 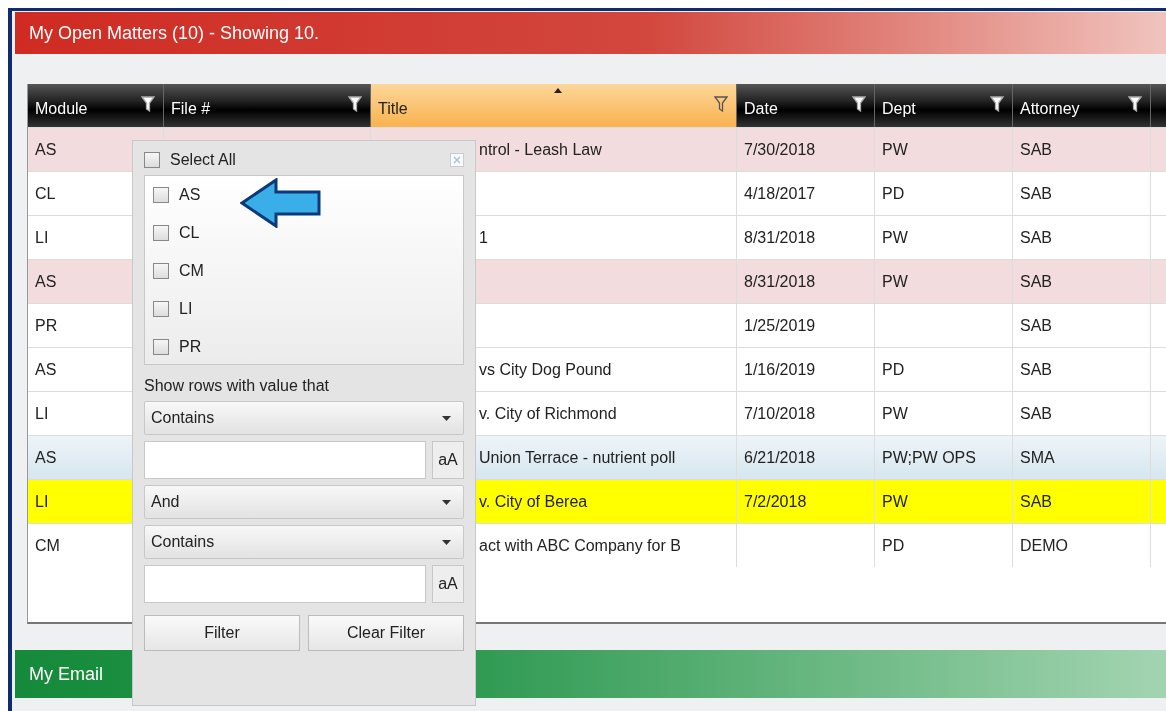 What do you see at coordinates (533, 501) in the screenshot?
I see `table-cell: v. City of Berea` at bounding box center [533, 501].